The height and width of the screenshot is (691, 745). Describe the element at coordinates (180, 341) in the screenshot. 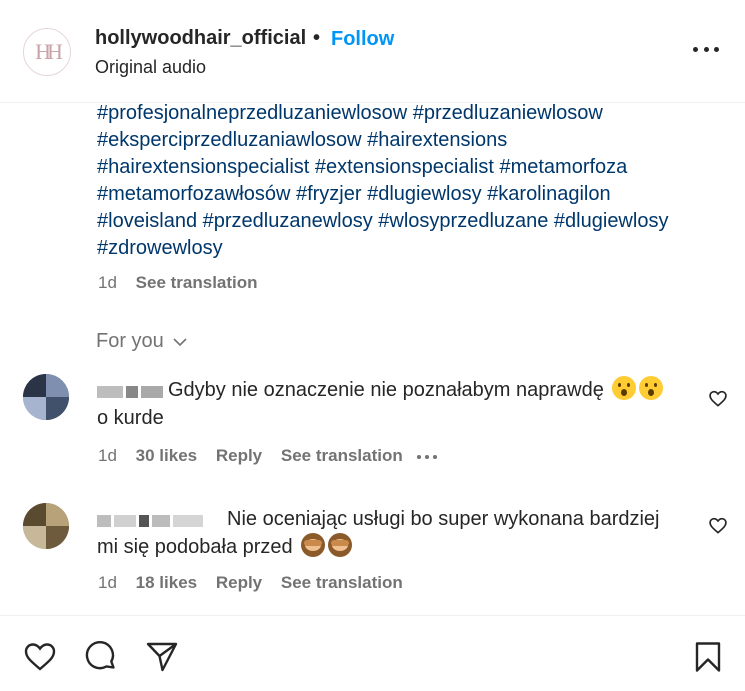

I see `chevron-down-icon` at that location.